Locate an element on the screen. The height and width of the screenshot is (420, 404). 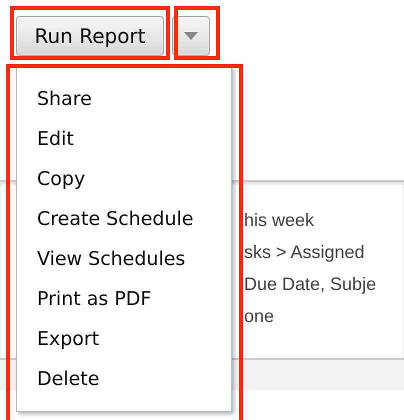
menu-item: Delete is located at coordinates (124, 383).